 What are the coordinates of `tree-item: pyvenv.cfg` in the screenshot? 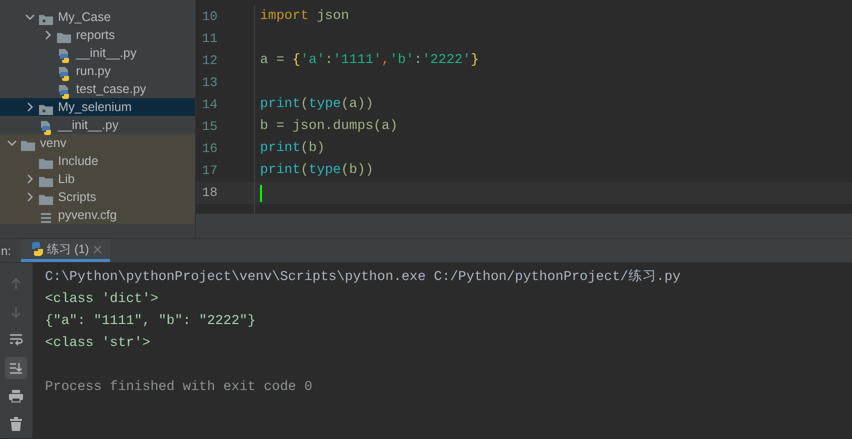 It's located at (97, 215).